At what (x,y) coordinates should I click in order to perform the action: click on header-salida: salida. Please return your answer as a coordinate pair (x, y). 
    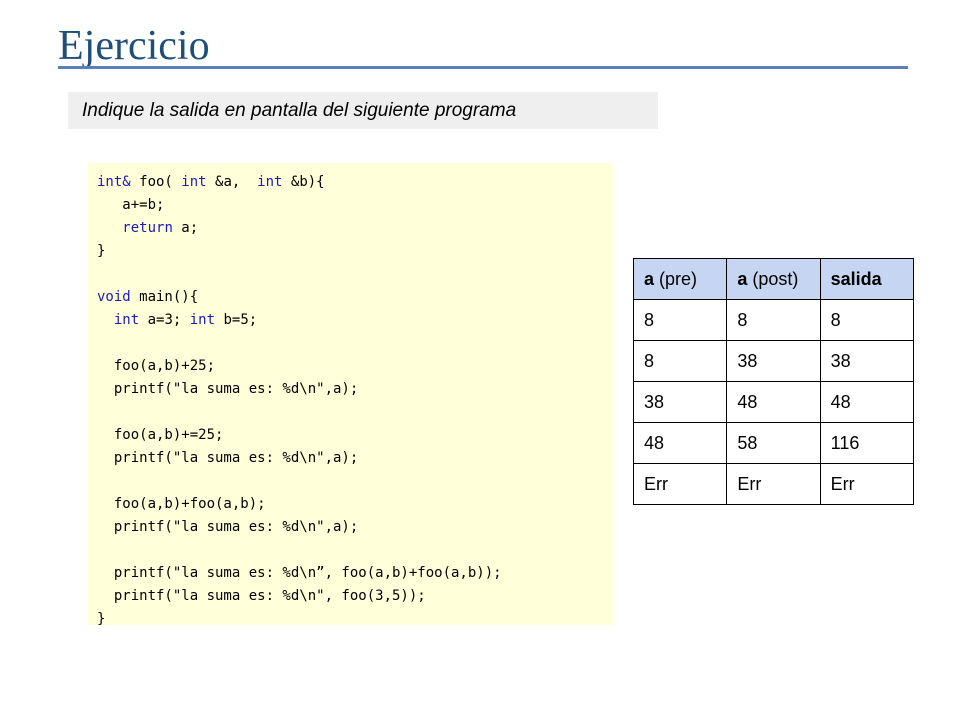
    Looking at the image, I should click on (867, 279).